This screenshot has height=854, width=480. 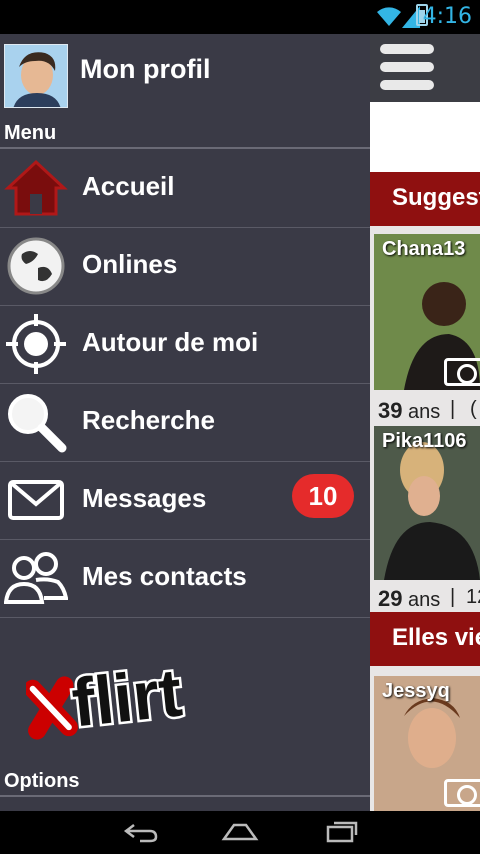 What do you see at coordinates (148, 420) in the screenshot?
I see `menu-item-label: Recherche` at bounding box center [148, 420].